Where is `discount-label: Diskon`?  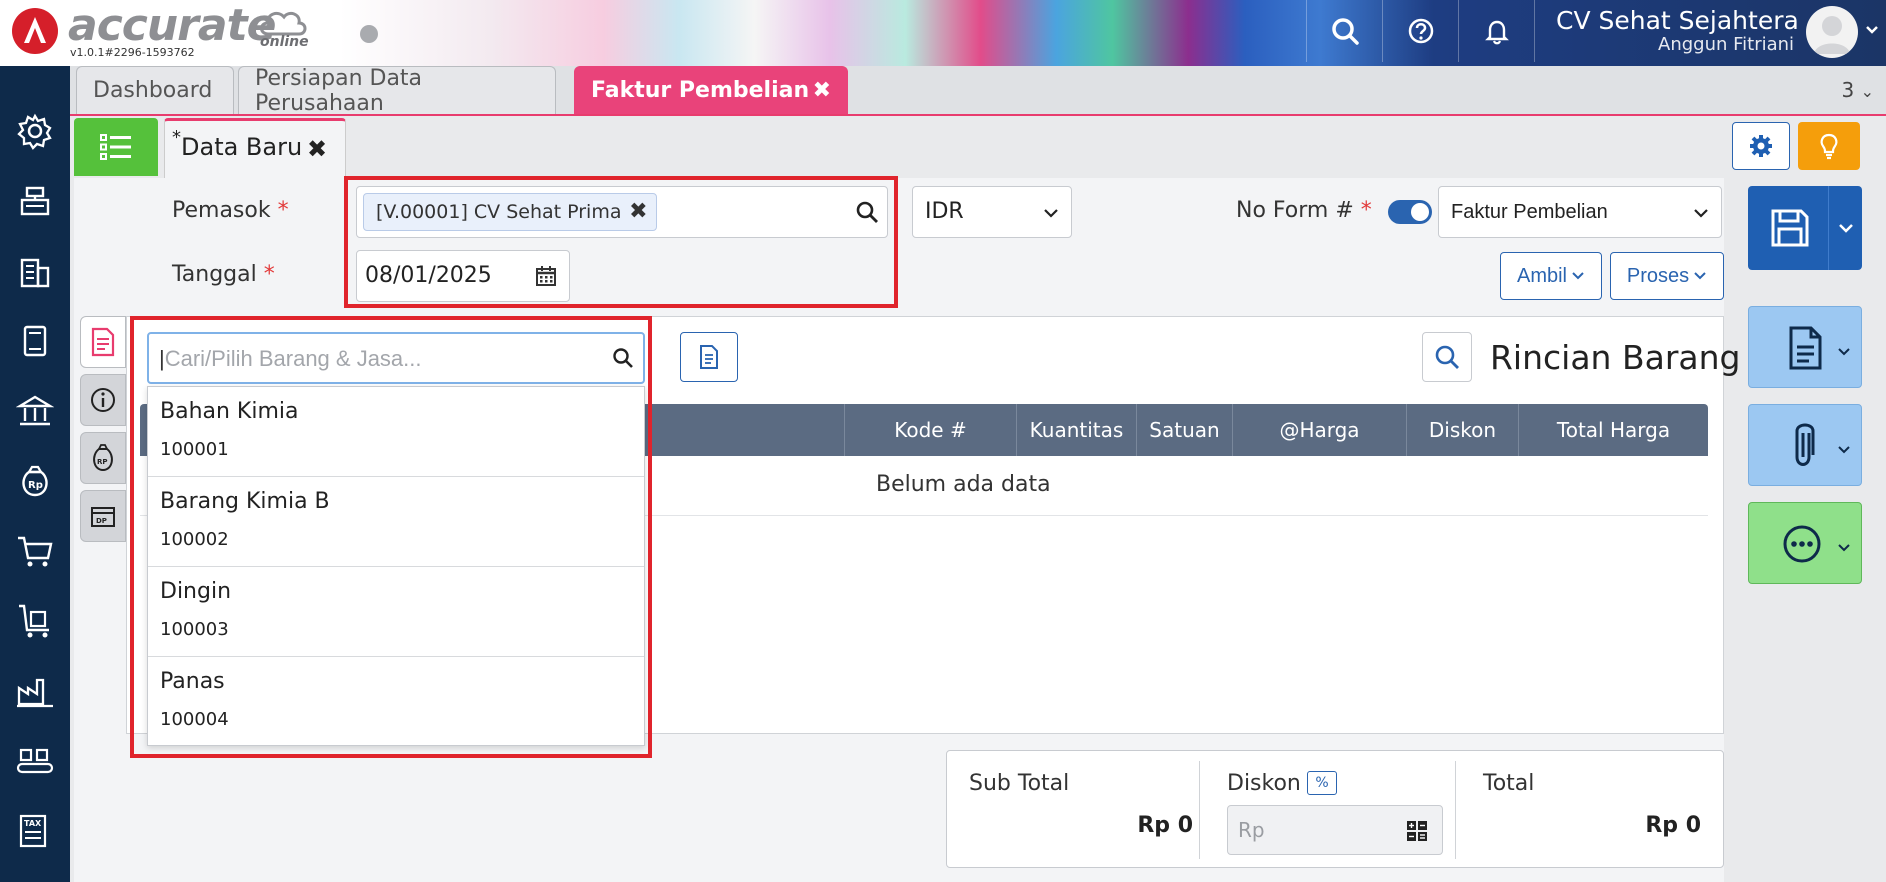 discount-label: Diskon is located at coordinates (1264, 783).